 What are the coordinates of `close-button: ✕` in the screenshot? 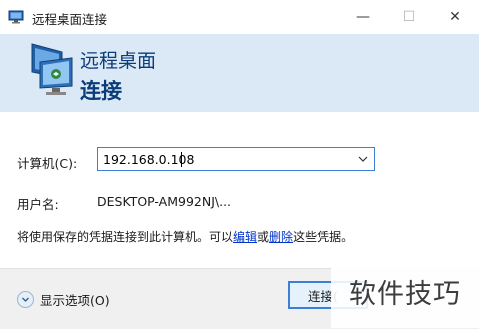 It's located at (455, 17).